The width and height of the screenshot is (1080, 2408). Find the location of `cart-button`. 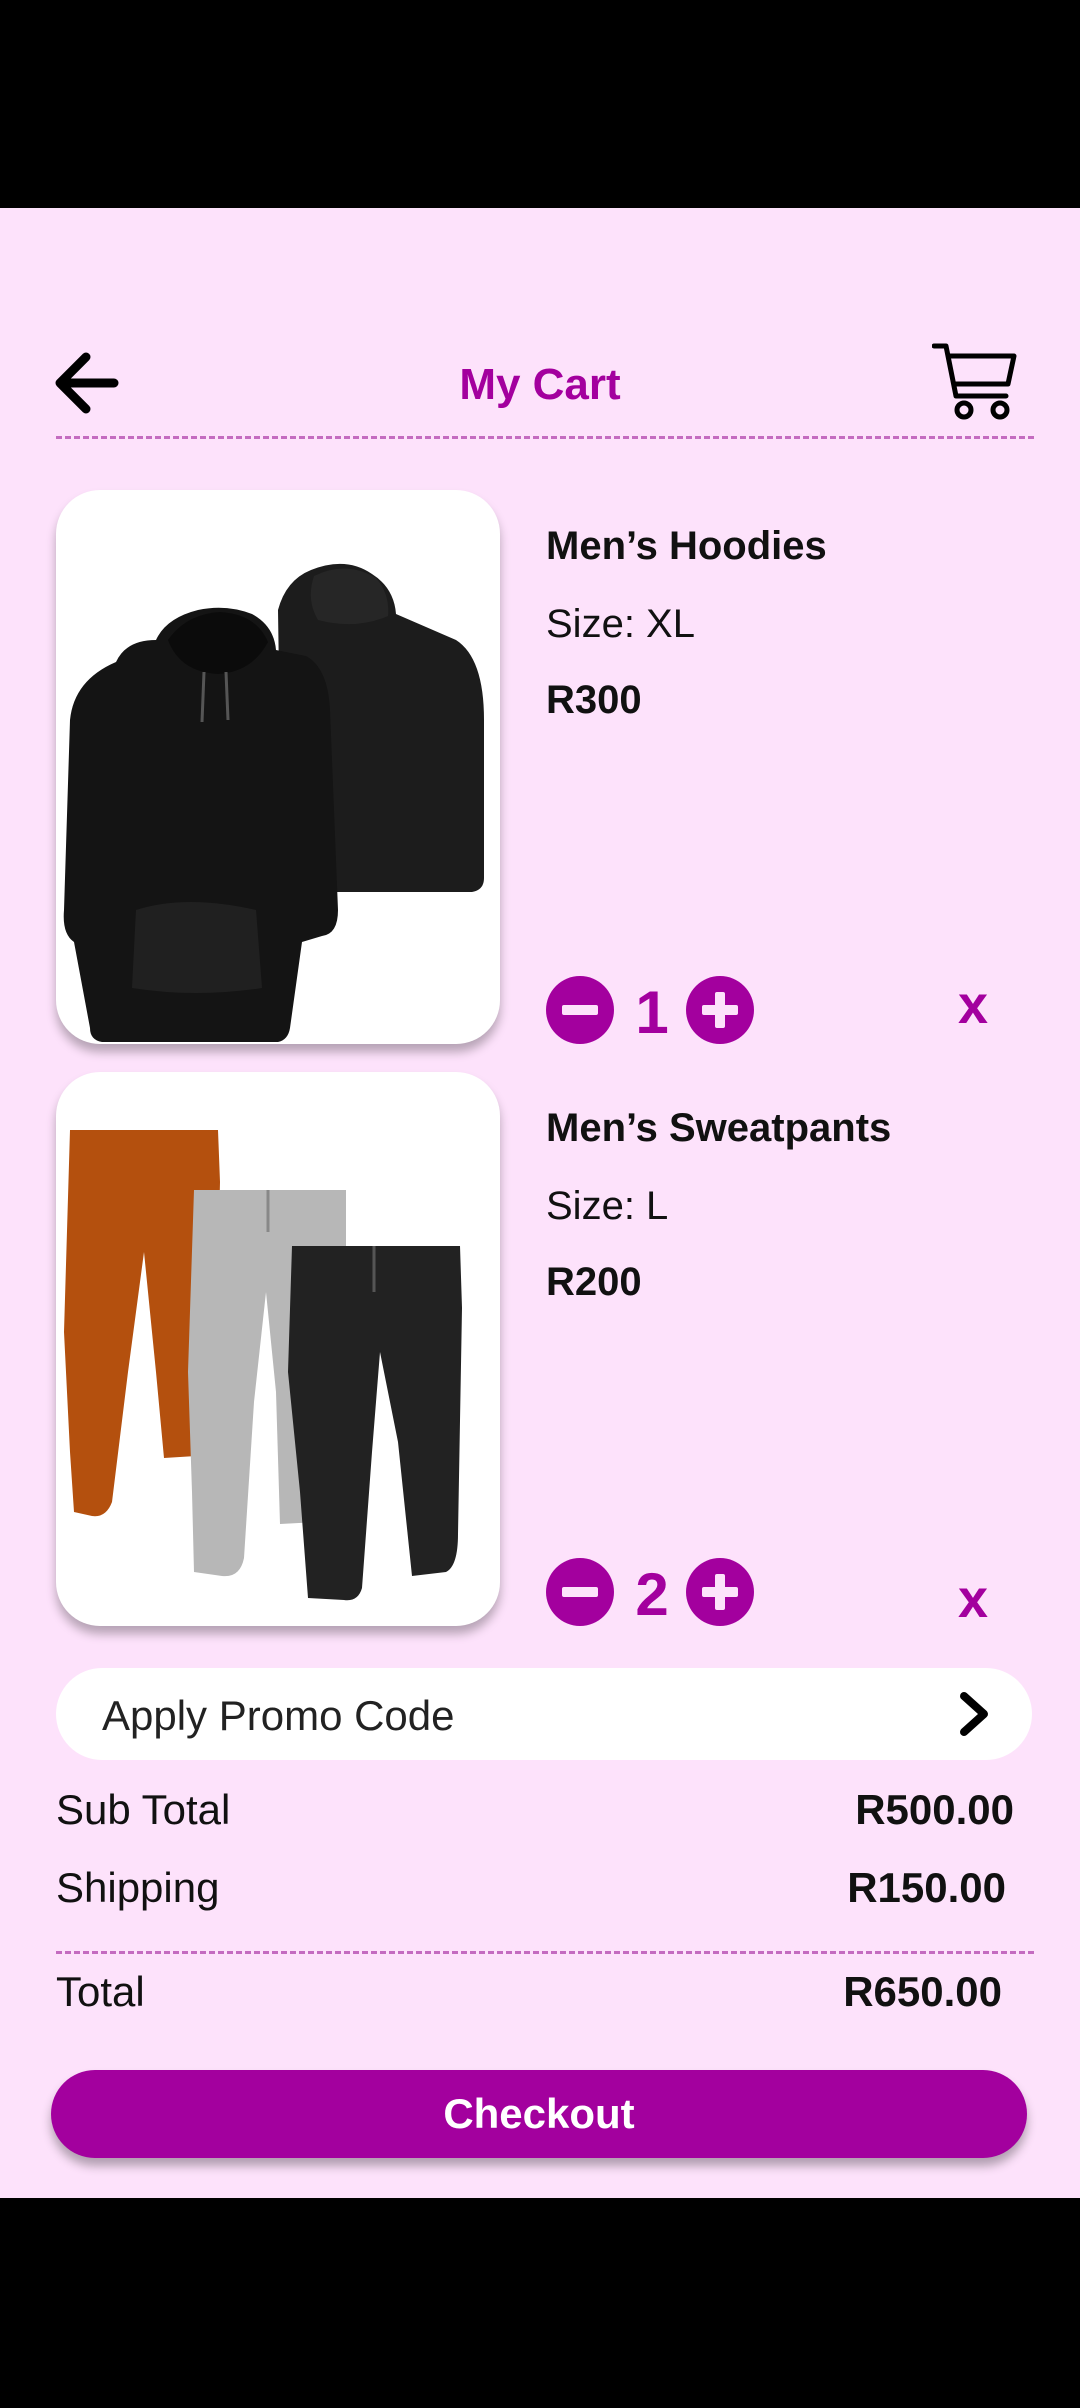

cart-button is located at coordinates (974, 381).